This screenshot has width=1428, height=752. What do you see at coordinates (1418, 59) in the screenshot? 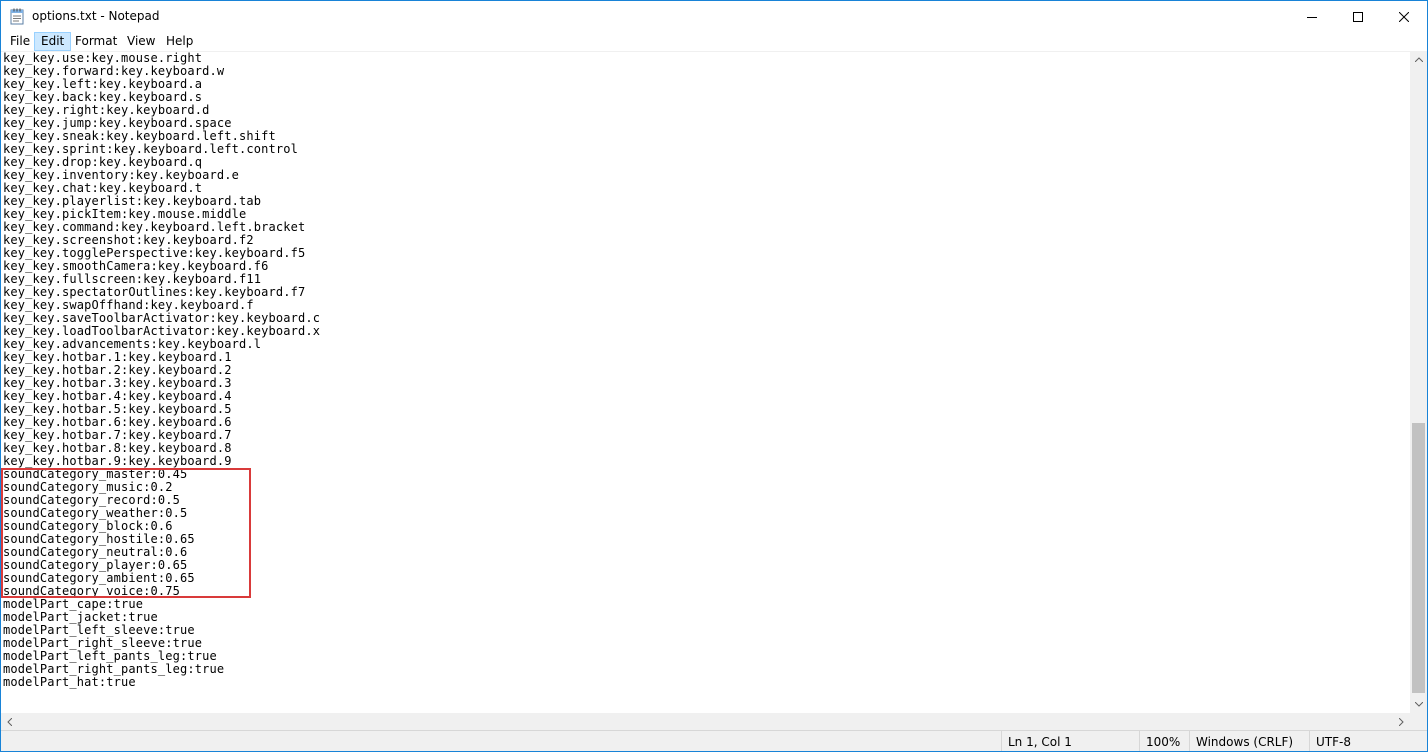
I see `scroll-up-icon` at bounding box center [1418, 59].